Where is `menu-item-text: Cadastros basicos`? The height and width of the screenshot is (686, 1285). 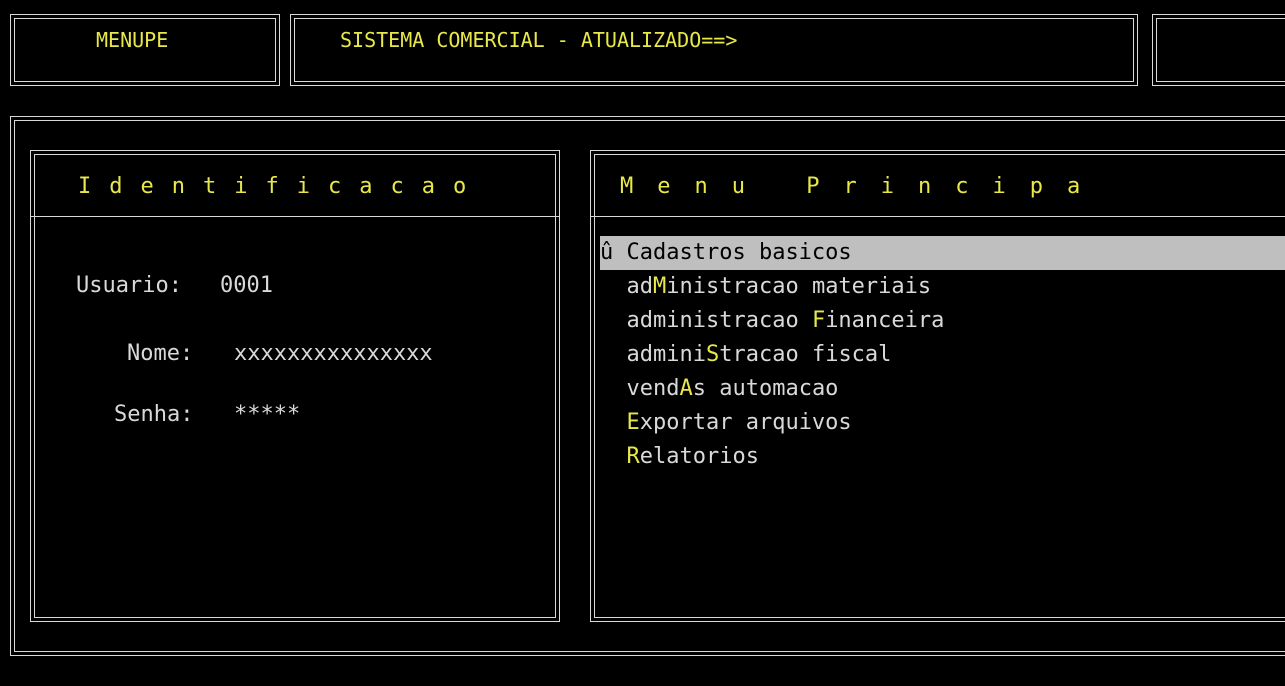 menu-item-text: Cadastros basicos is located at coordinates (739, 252).